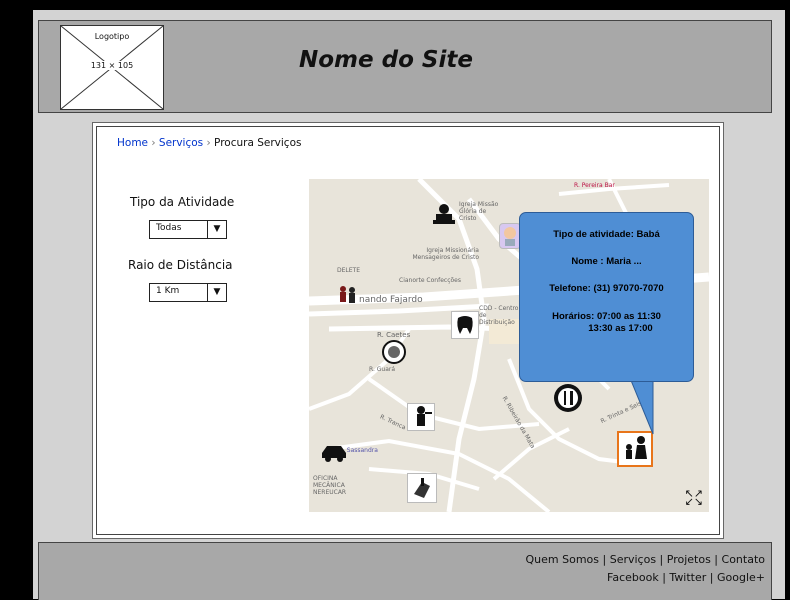  I want to click on popup-hours-2: 13:30 as 17:00, so click(620, 328).